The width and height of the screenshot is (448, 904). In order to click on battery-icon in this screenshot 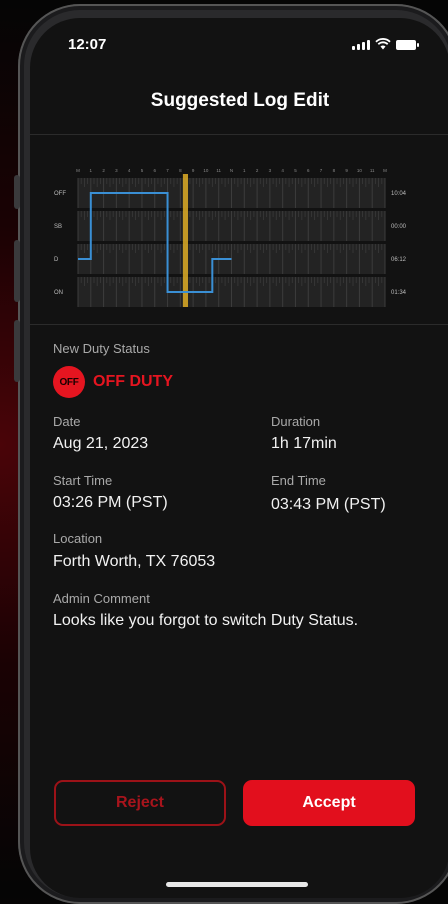, I will do `click(407, 45)`.